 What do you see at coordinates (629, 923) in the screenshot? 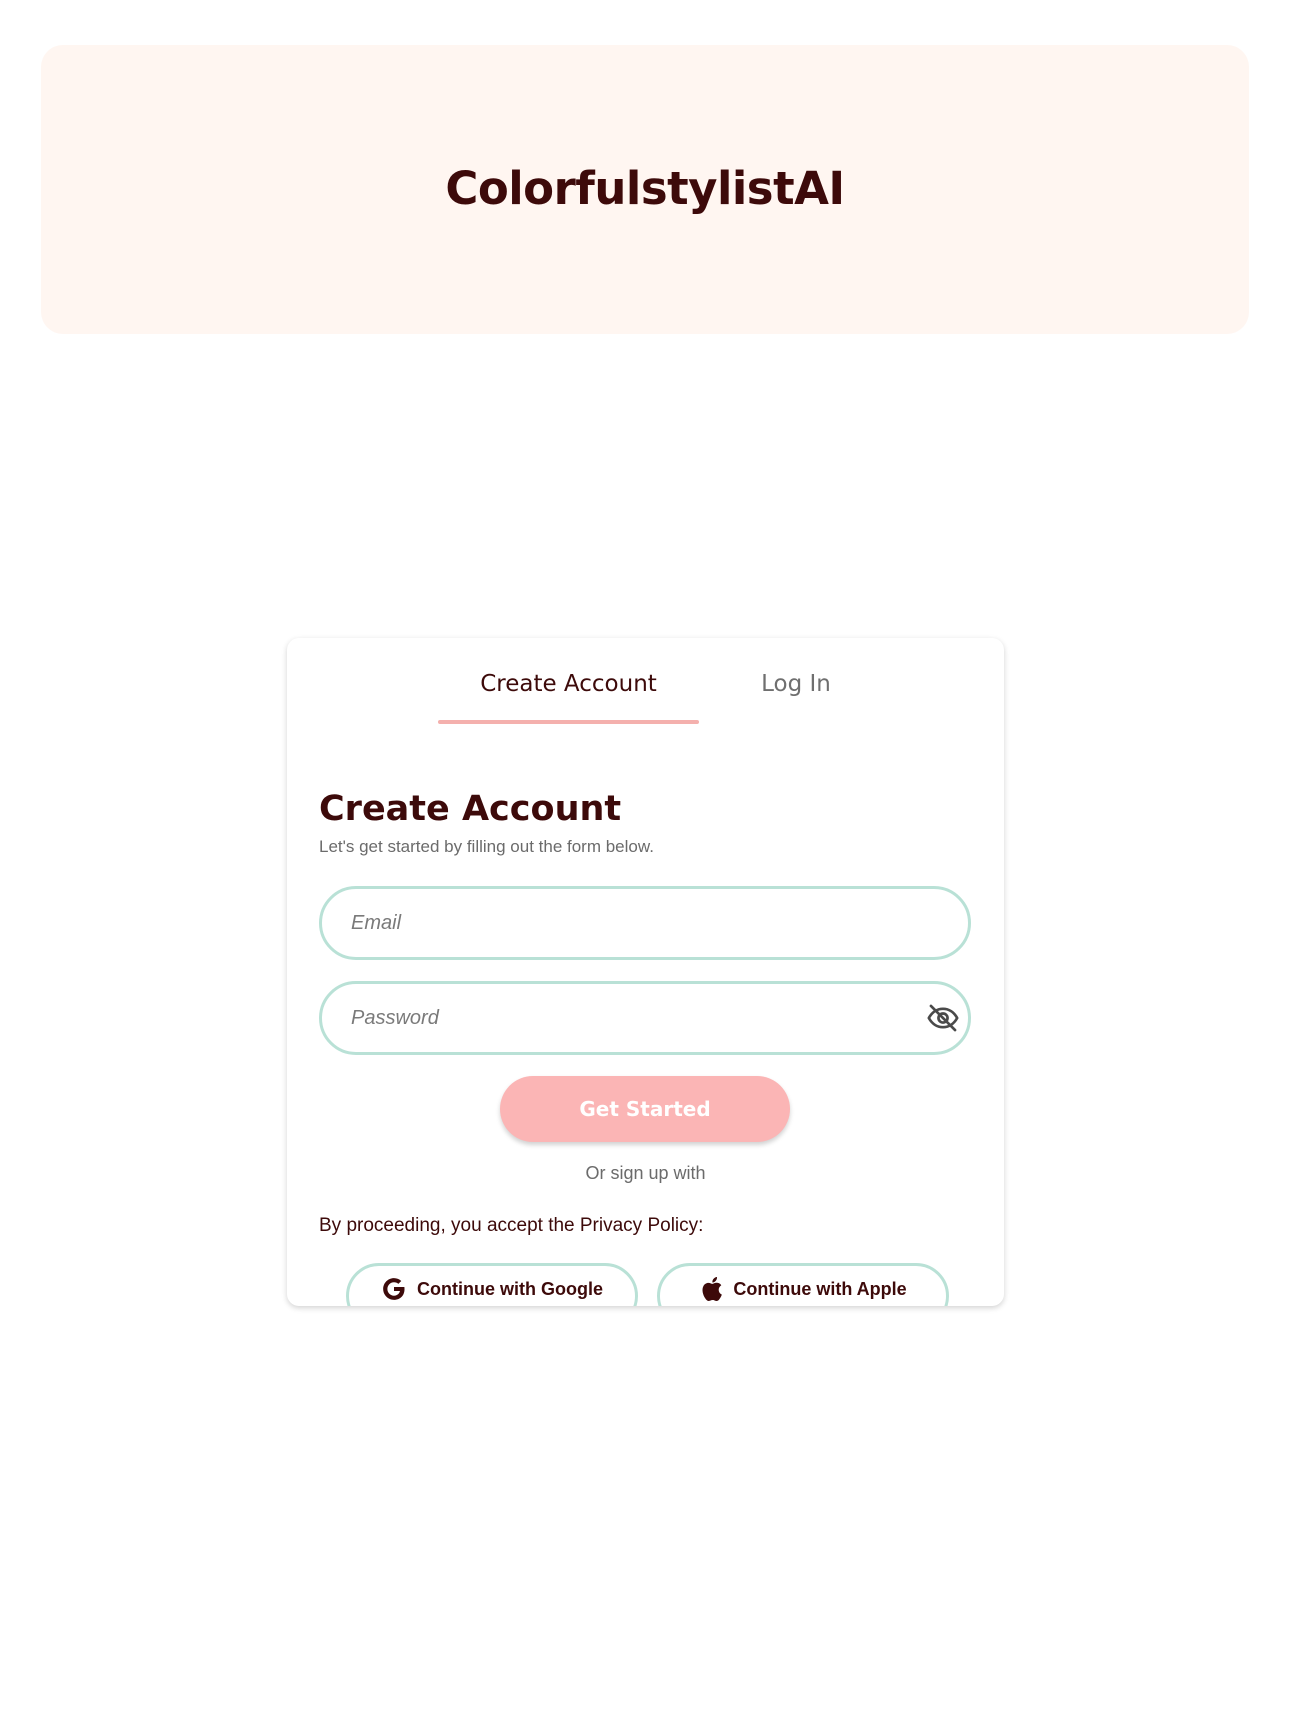
I see `email-input` at bounding box center [629, 923].